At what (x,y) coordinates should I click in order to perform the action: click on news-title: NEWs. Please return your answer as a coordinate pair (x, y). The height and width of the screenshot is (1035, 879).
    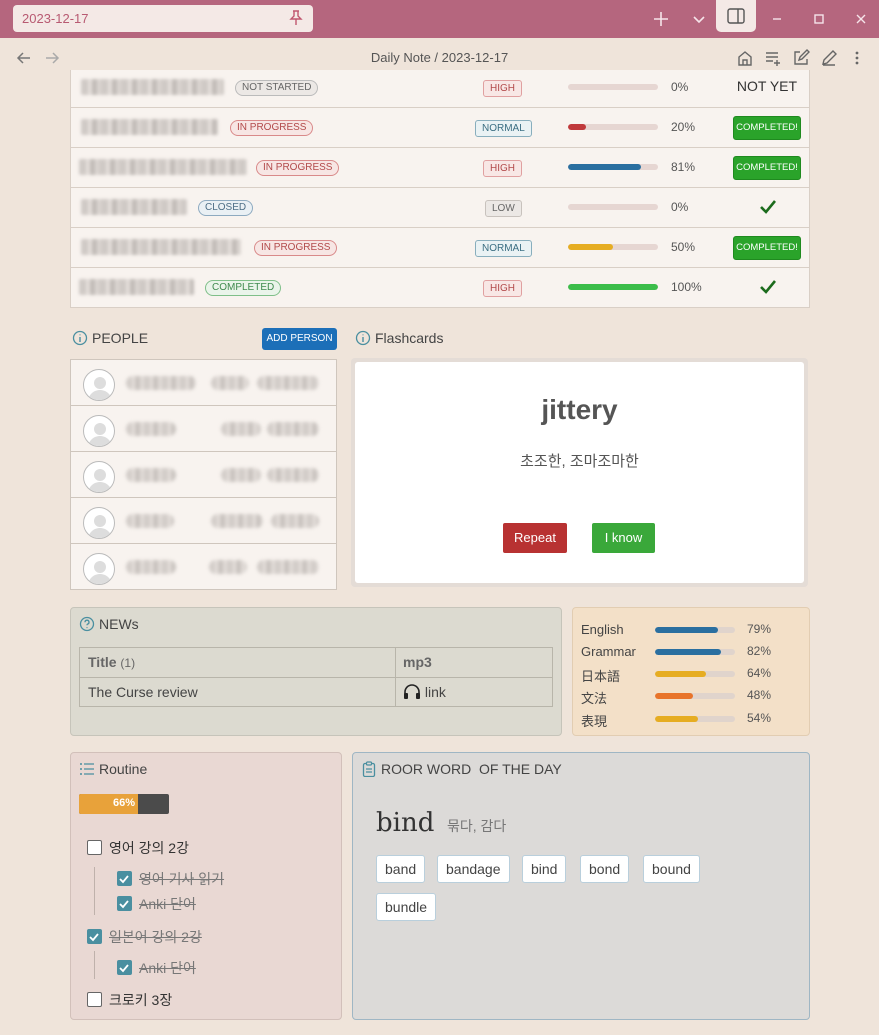
    Looking at the image, I should click on (119, 624).